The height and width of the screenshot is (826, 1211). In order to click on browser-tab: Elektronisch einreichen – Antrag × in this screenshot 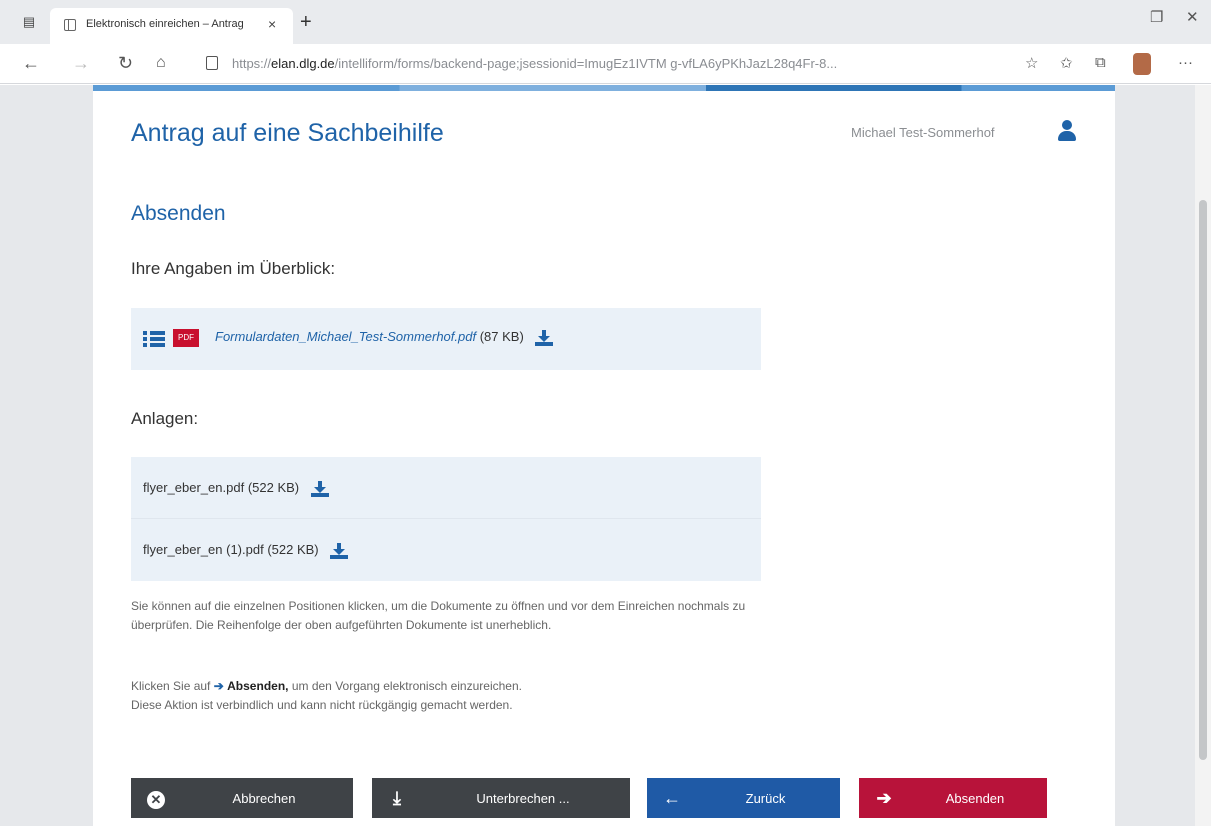, I will do `click(171, 26)`.